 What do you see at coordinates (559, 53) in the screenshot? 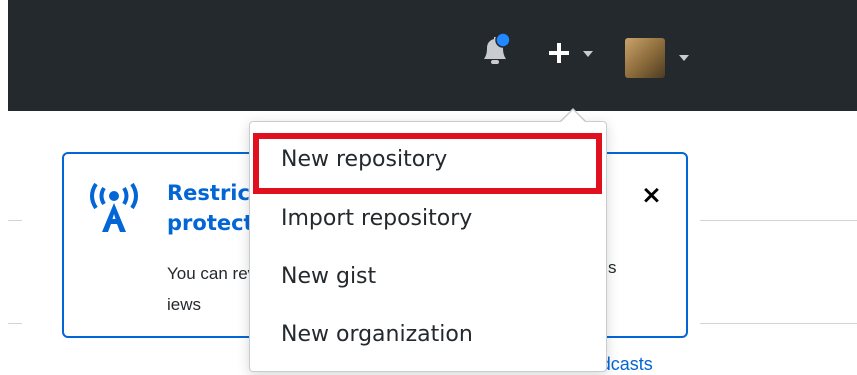
I see `plus-icon` at bounding box center [559, 53].